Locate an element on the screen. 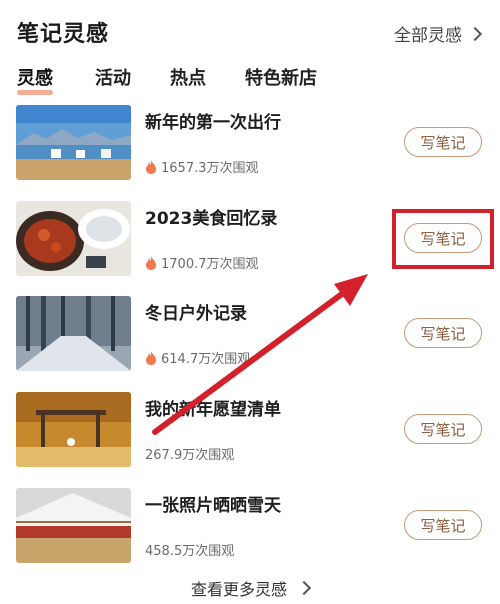  section-title: 笔记灵感 is located at coordinates (63, 34).